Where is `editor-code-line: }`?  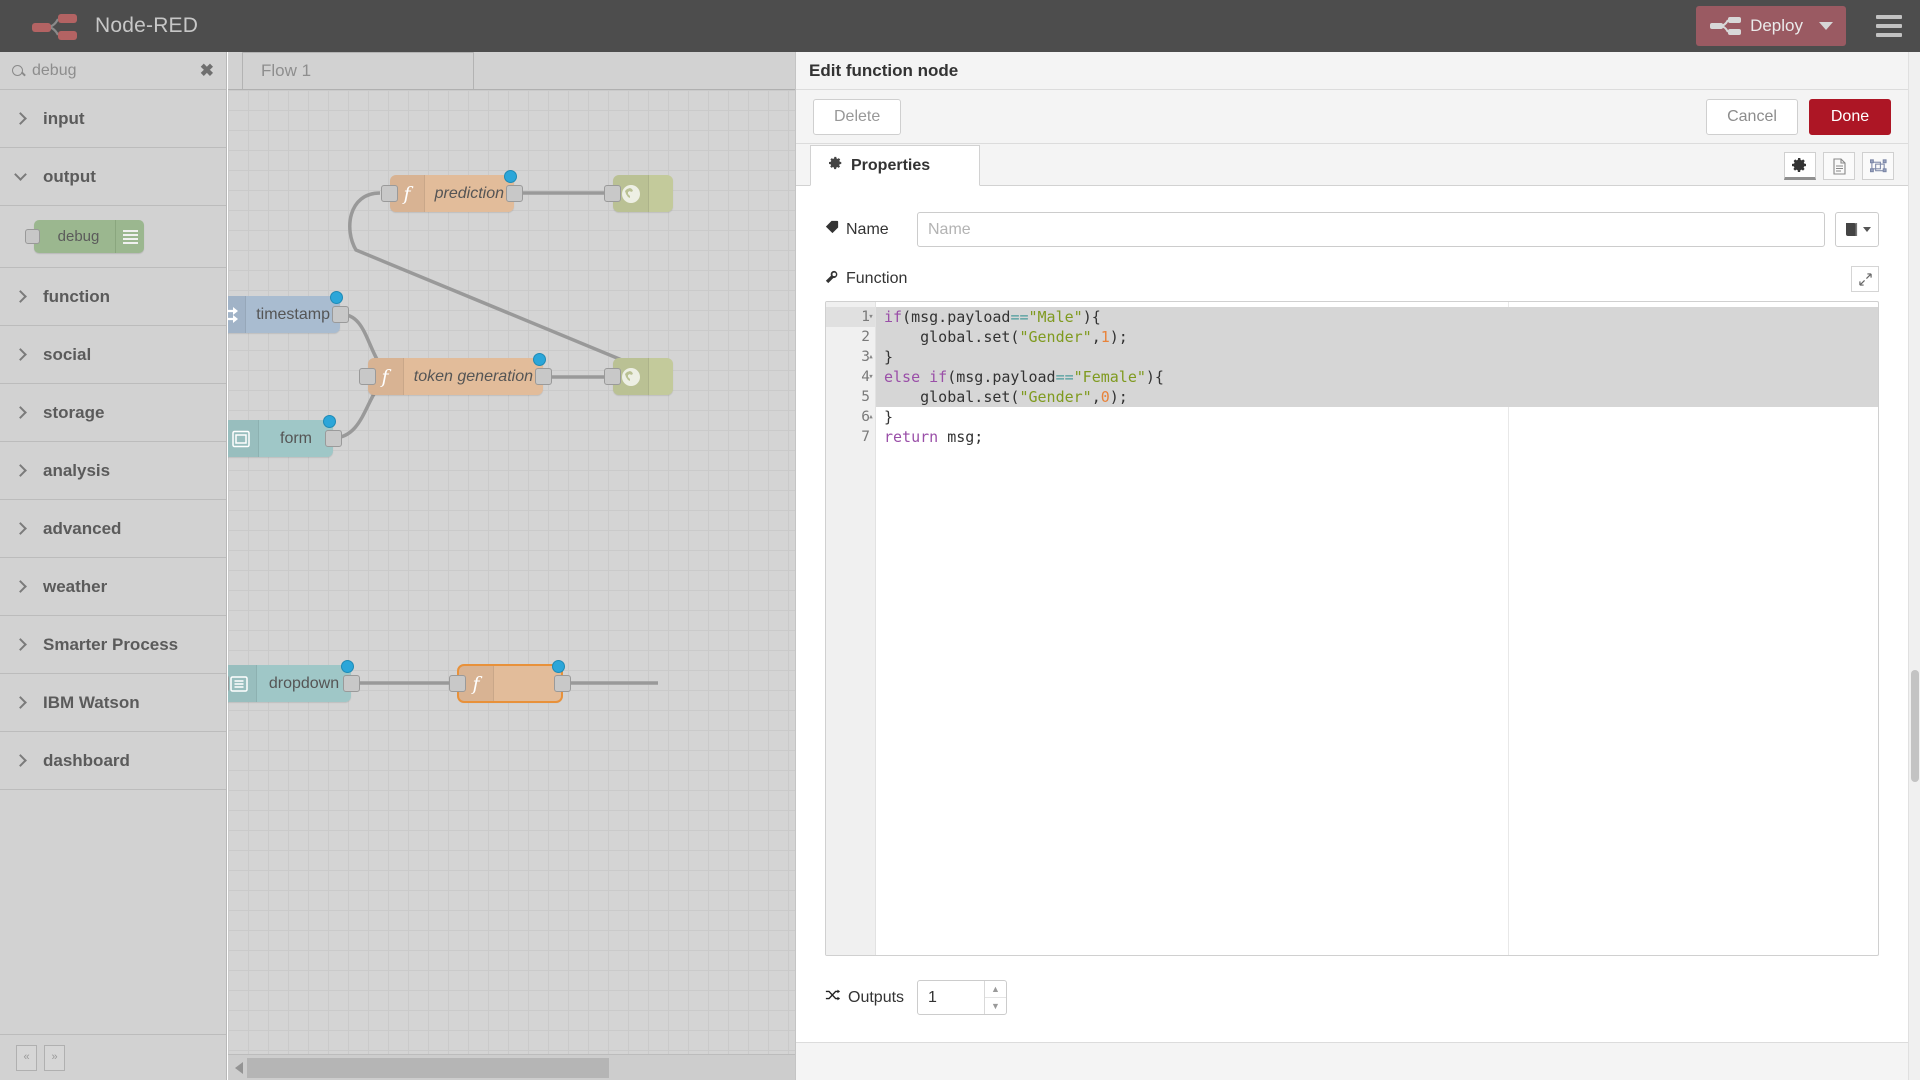
editor-code-line: } is located at coordinates (1377, 357).